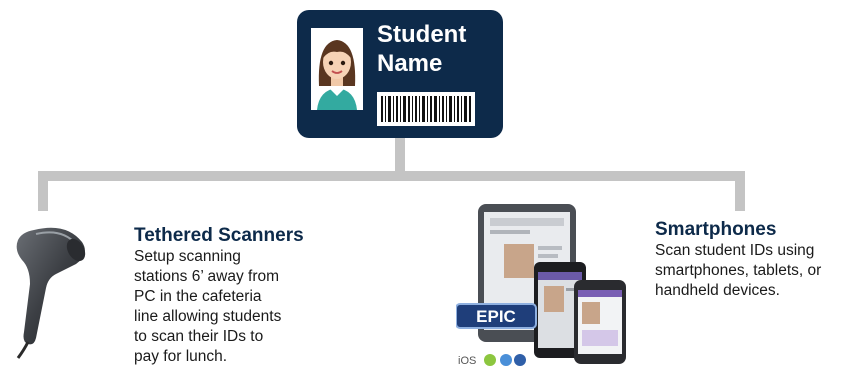 This screenshot has width=862, height=369. What do you see at coordinates (467, 361) in the screenshot?
I see `ios-logo: iOS` at bounding box center [467, 361].